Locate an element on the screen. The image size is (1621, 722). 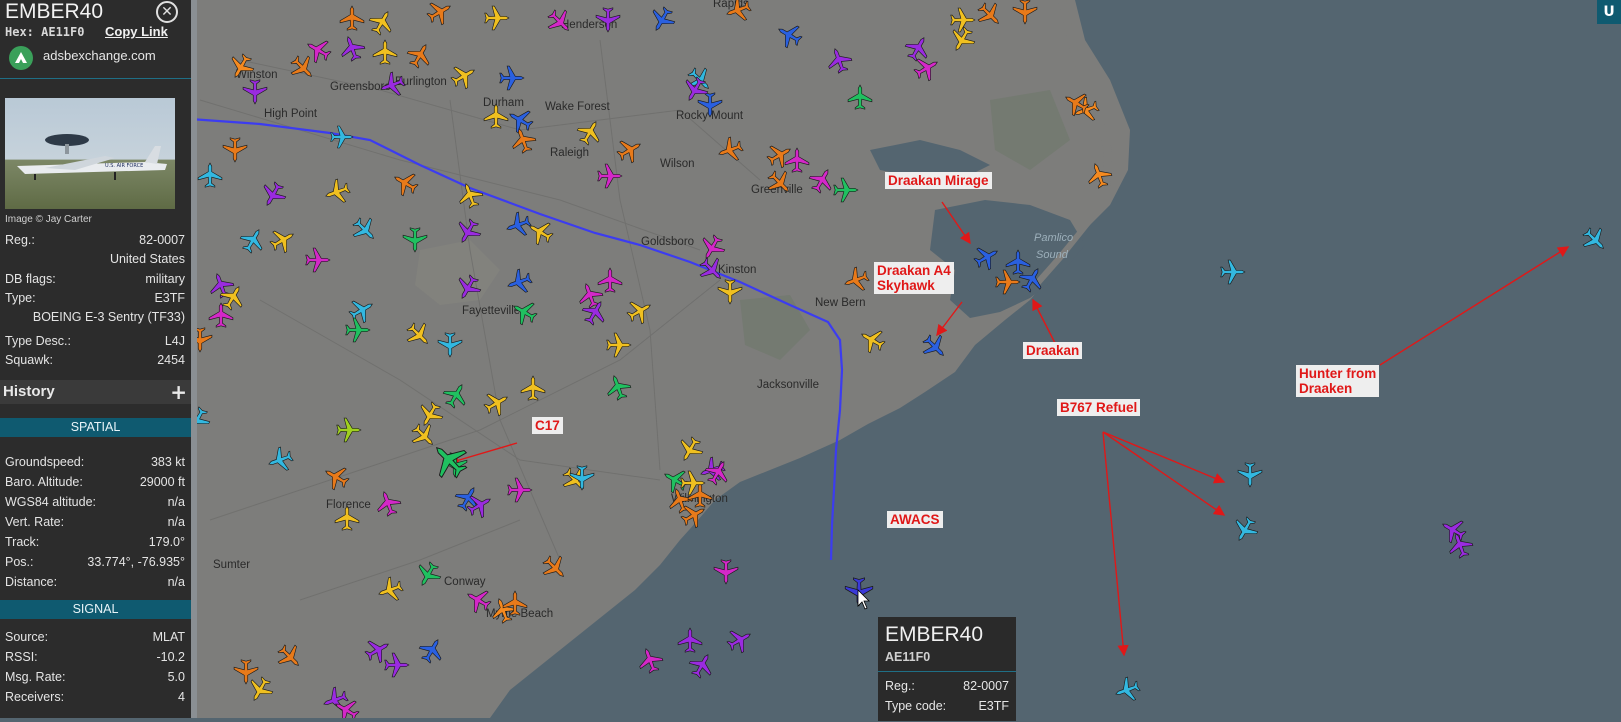
spatial-row: Distance: n/a is located at coordinates (95, 583).